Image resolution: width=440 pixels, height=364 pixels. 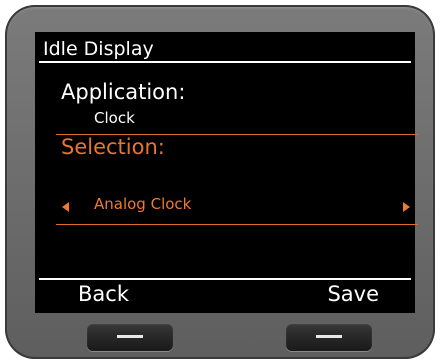 I want to click on softkey-save-label: Save, so click(x=353, y=294).